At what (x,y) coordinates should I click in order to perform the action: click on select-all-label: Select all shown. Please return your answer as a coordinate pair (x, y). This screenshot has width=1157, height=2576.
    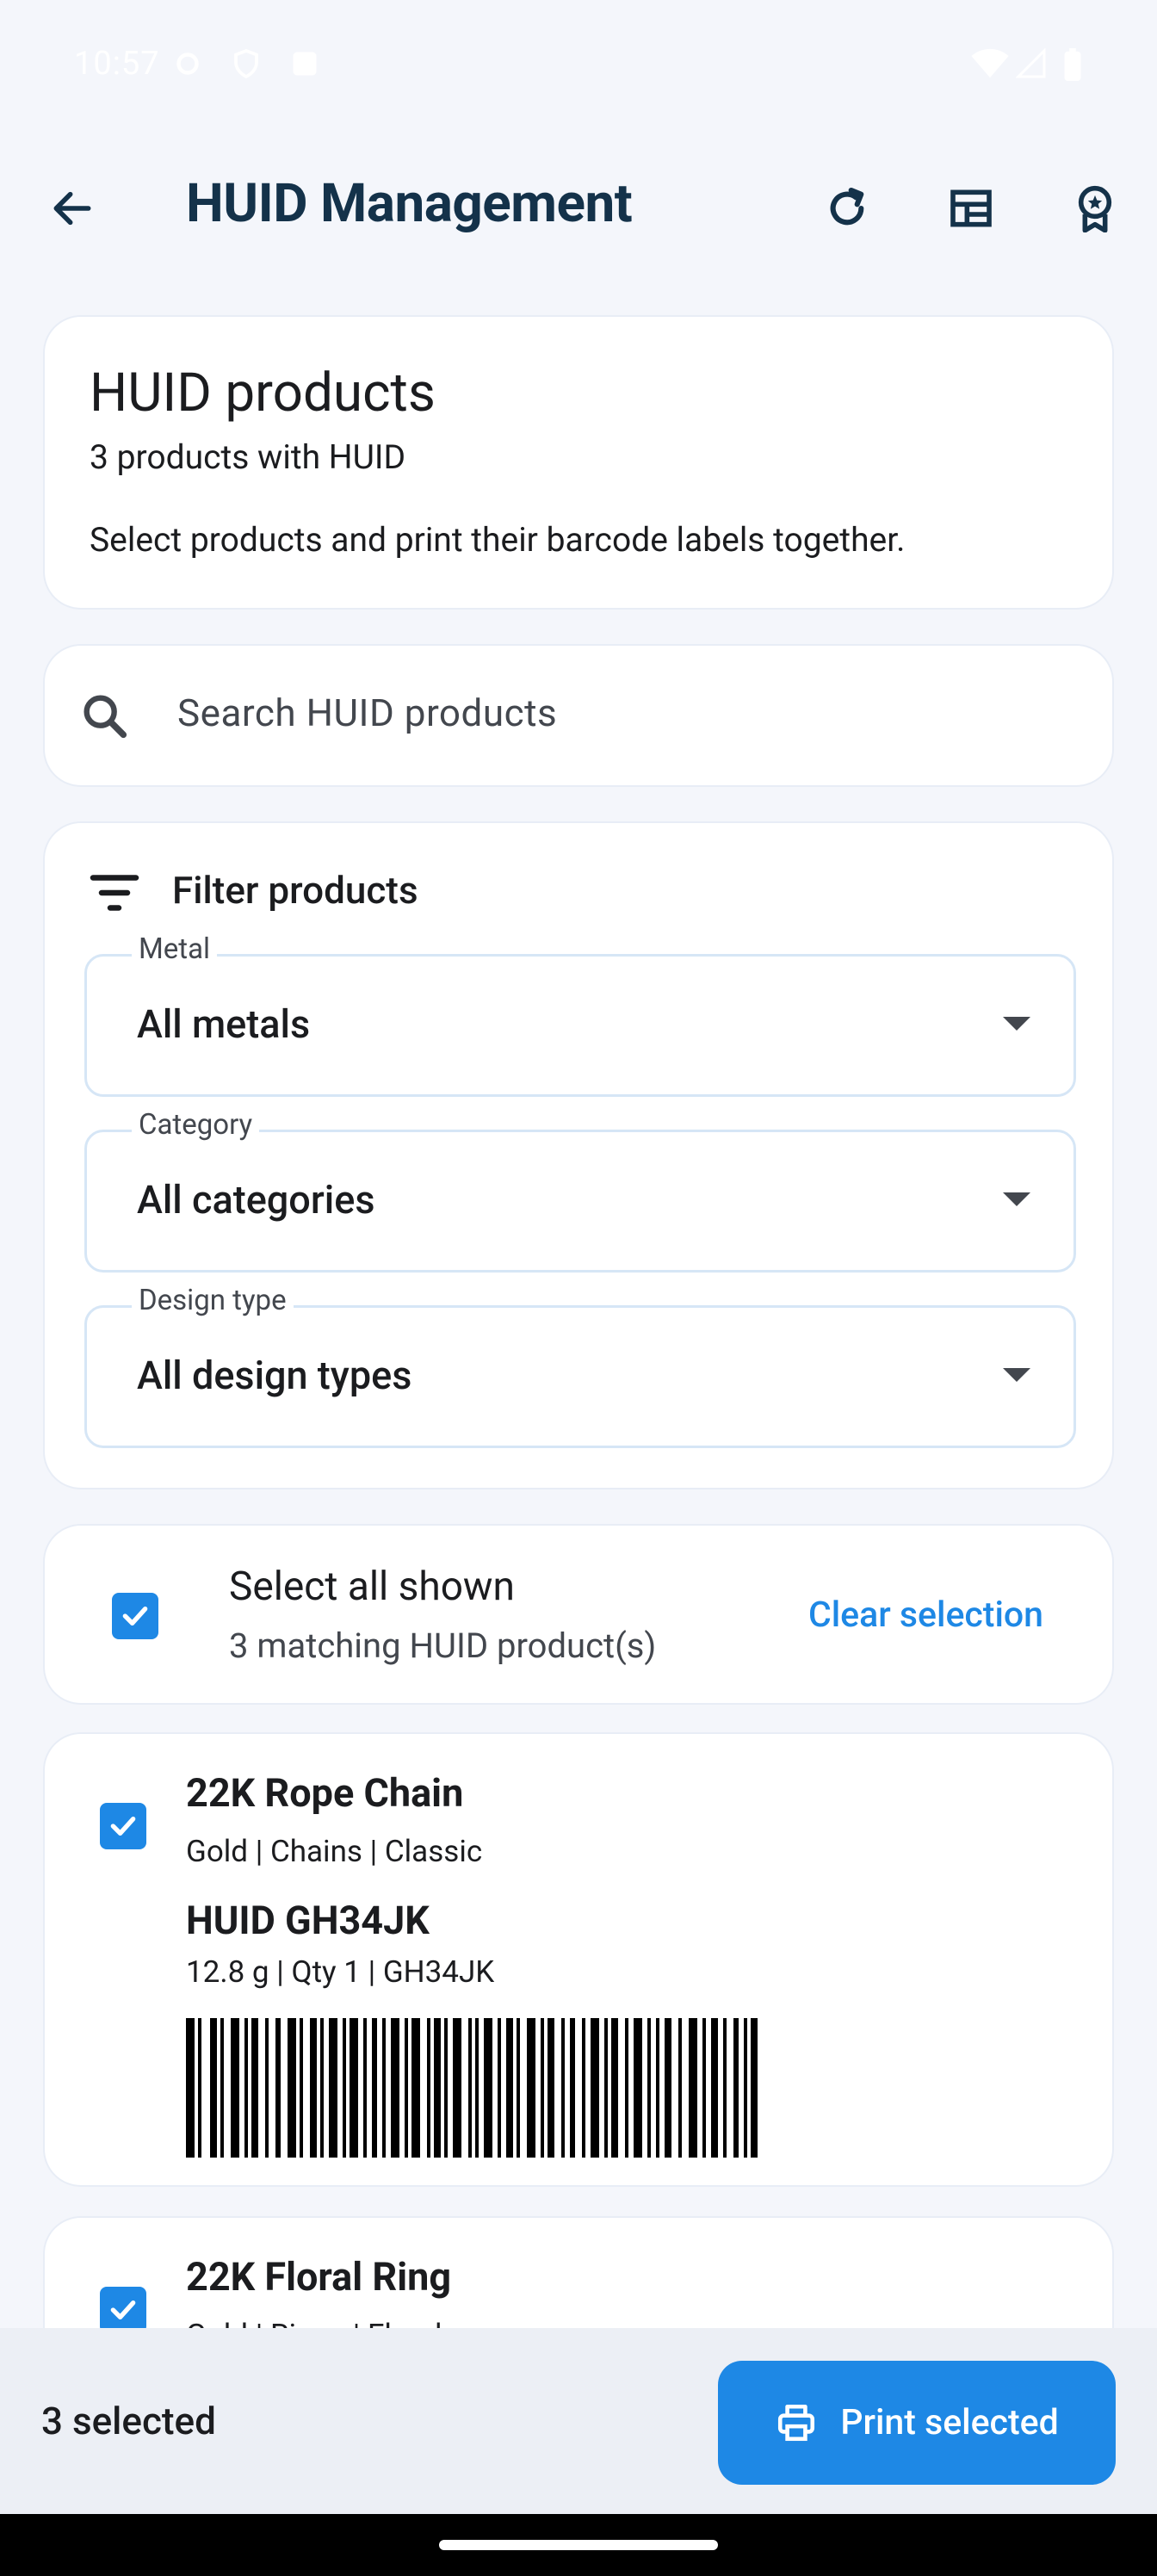
    Looking at the image, I should click on (372, 1587).